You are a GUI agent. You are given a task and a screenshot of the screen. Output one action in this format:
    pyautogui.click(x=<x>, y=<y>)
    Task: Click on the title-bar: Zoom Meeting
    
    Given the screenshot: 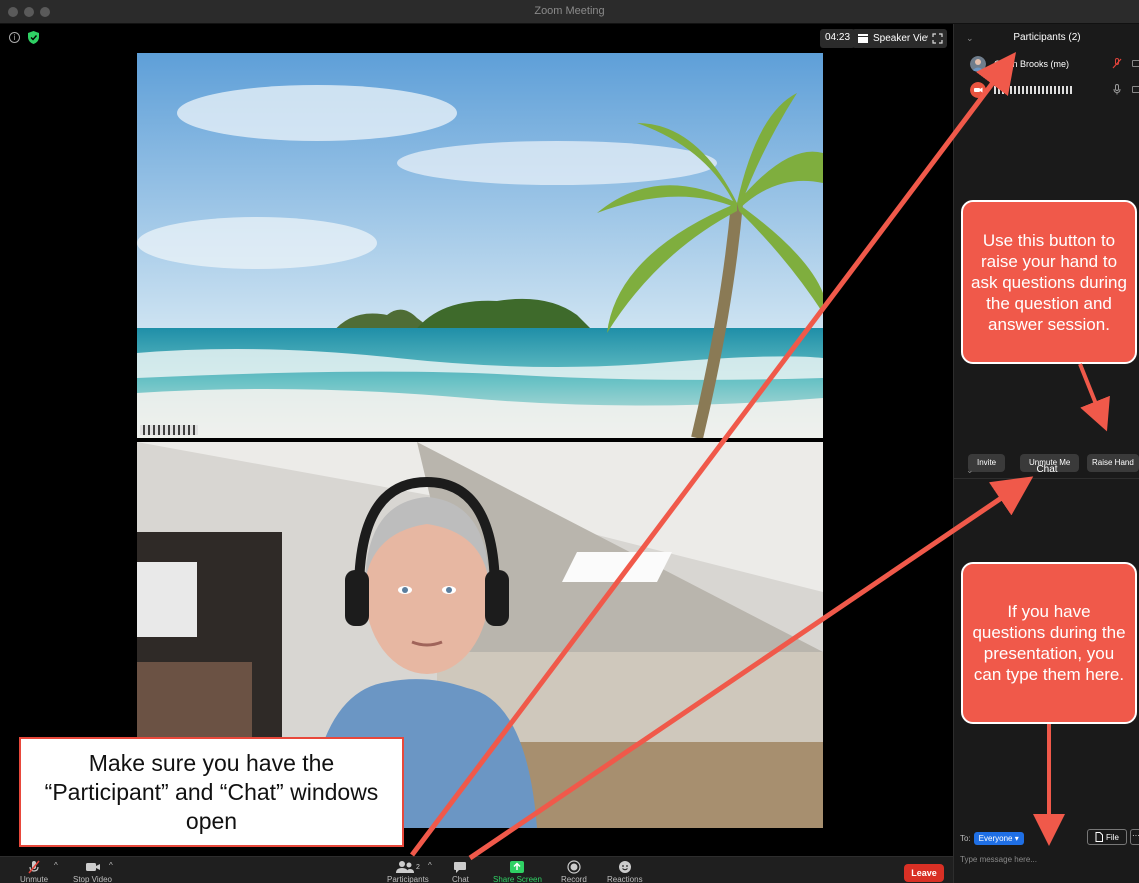 What is the action you would take?
    pyautogui.click(x=569, y=12)
    